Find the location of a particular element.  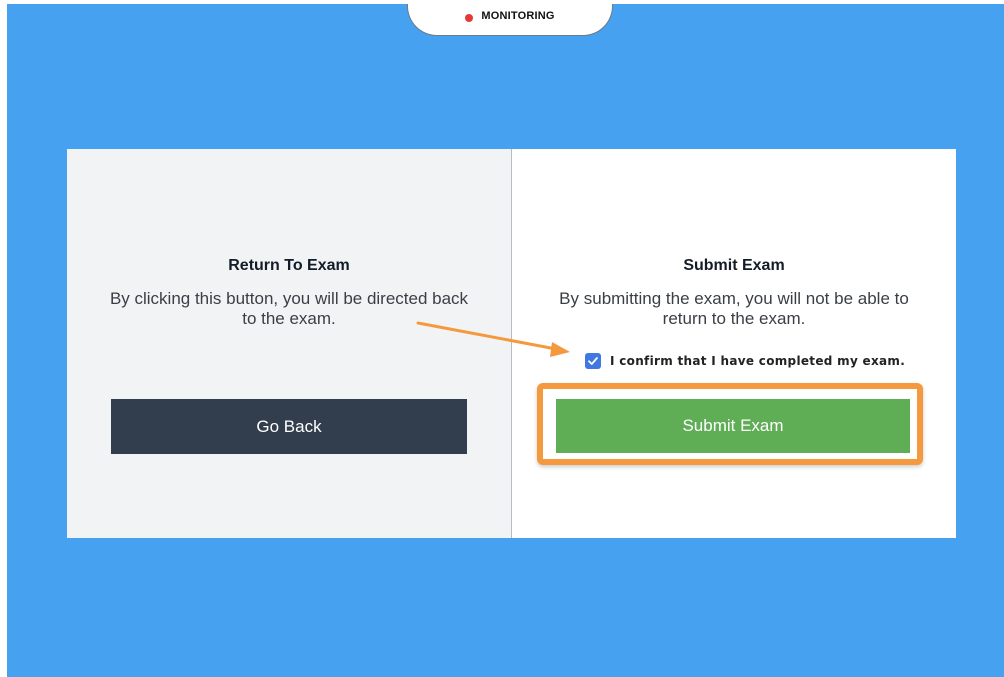

confirm-checkbox is located at coordinates (593, 361).